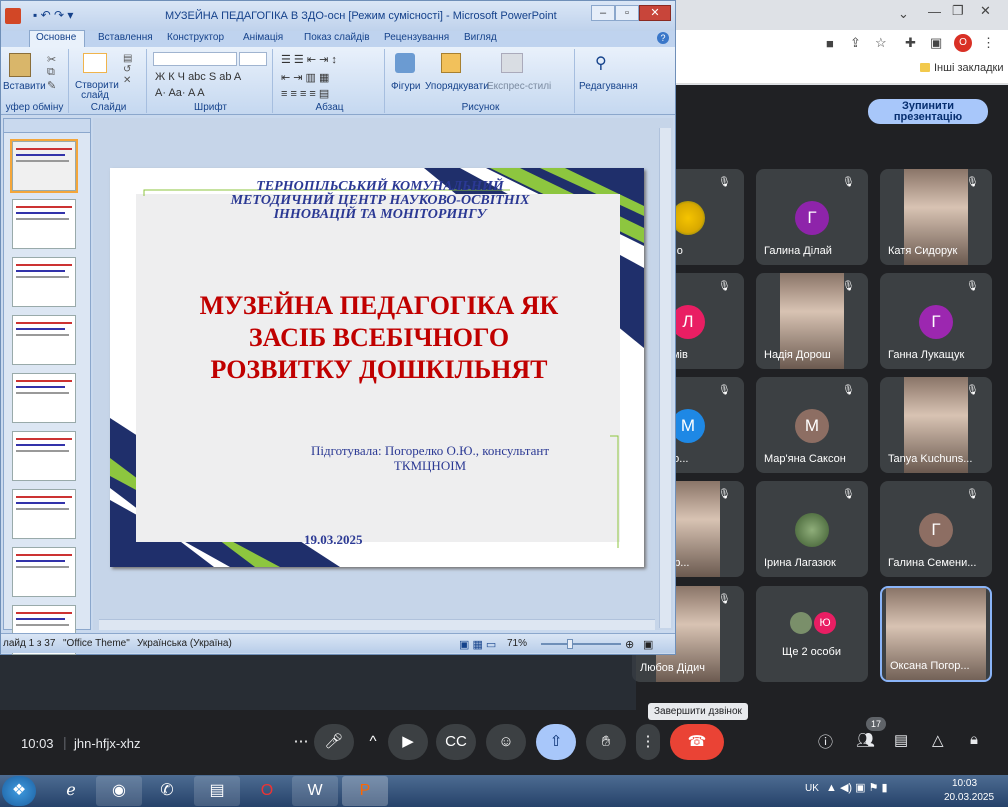 Image resolution: width=1008 pixels, height=807 pixels. I want to click on quick-access-icons: ▪ ↶ ↷ ▾, so click(53, 15).